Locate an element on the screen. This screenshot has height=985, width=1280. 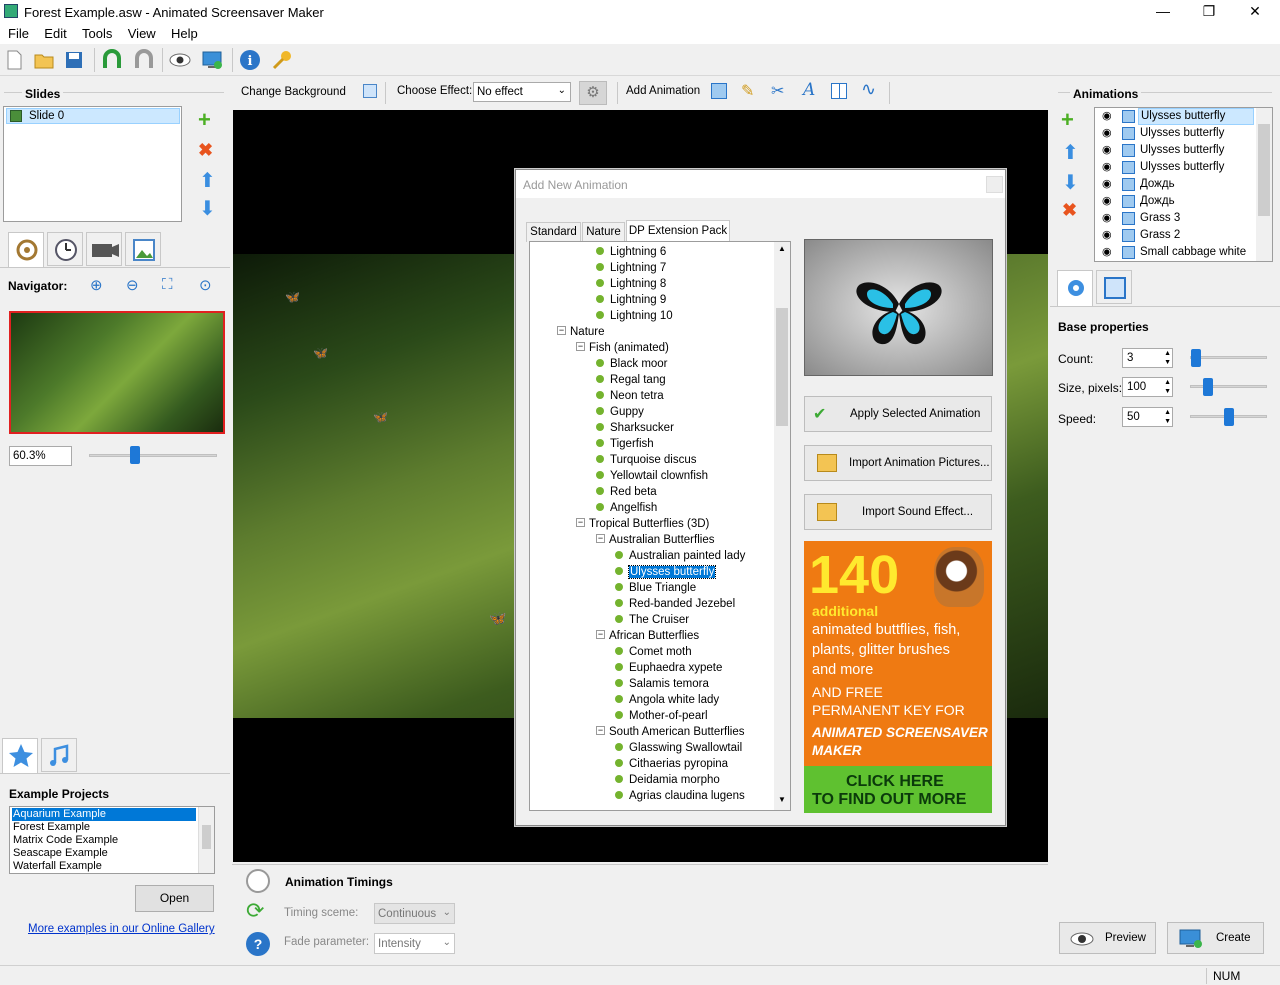
tab-wheel is located at coordinates (26, 250).